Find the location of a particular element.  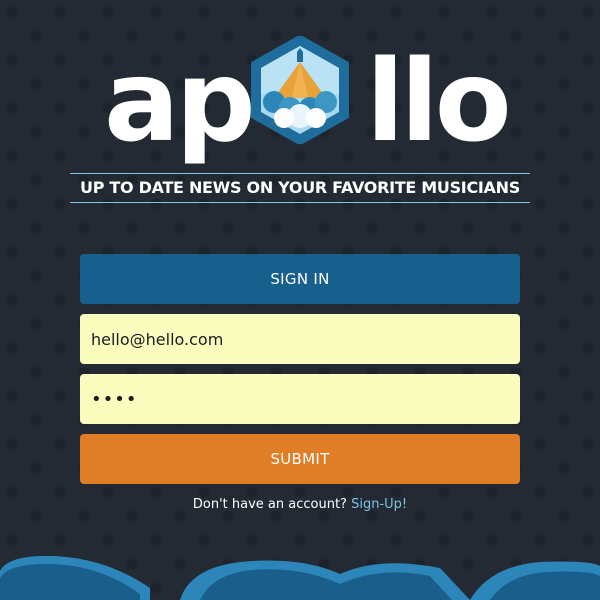

logo-text-left: ap is located at coordinates (180, 102).